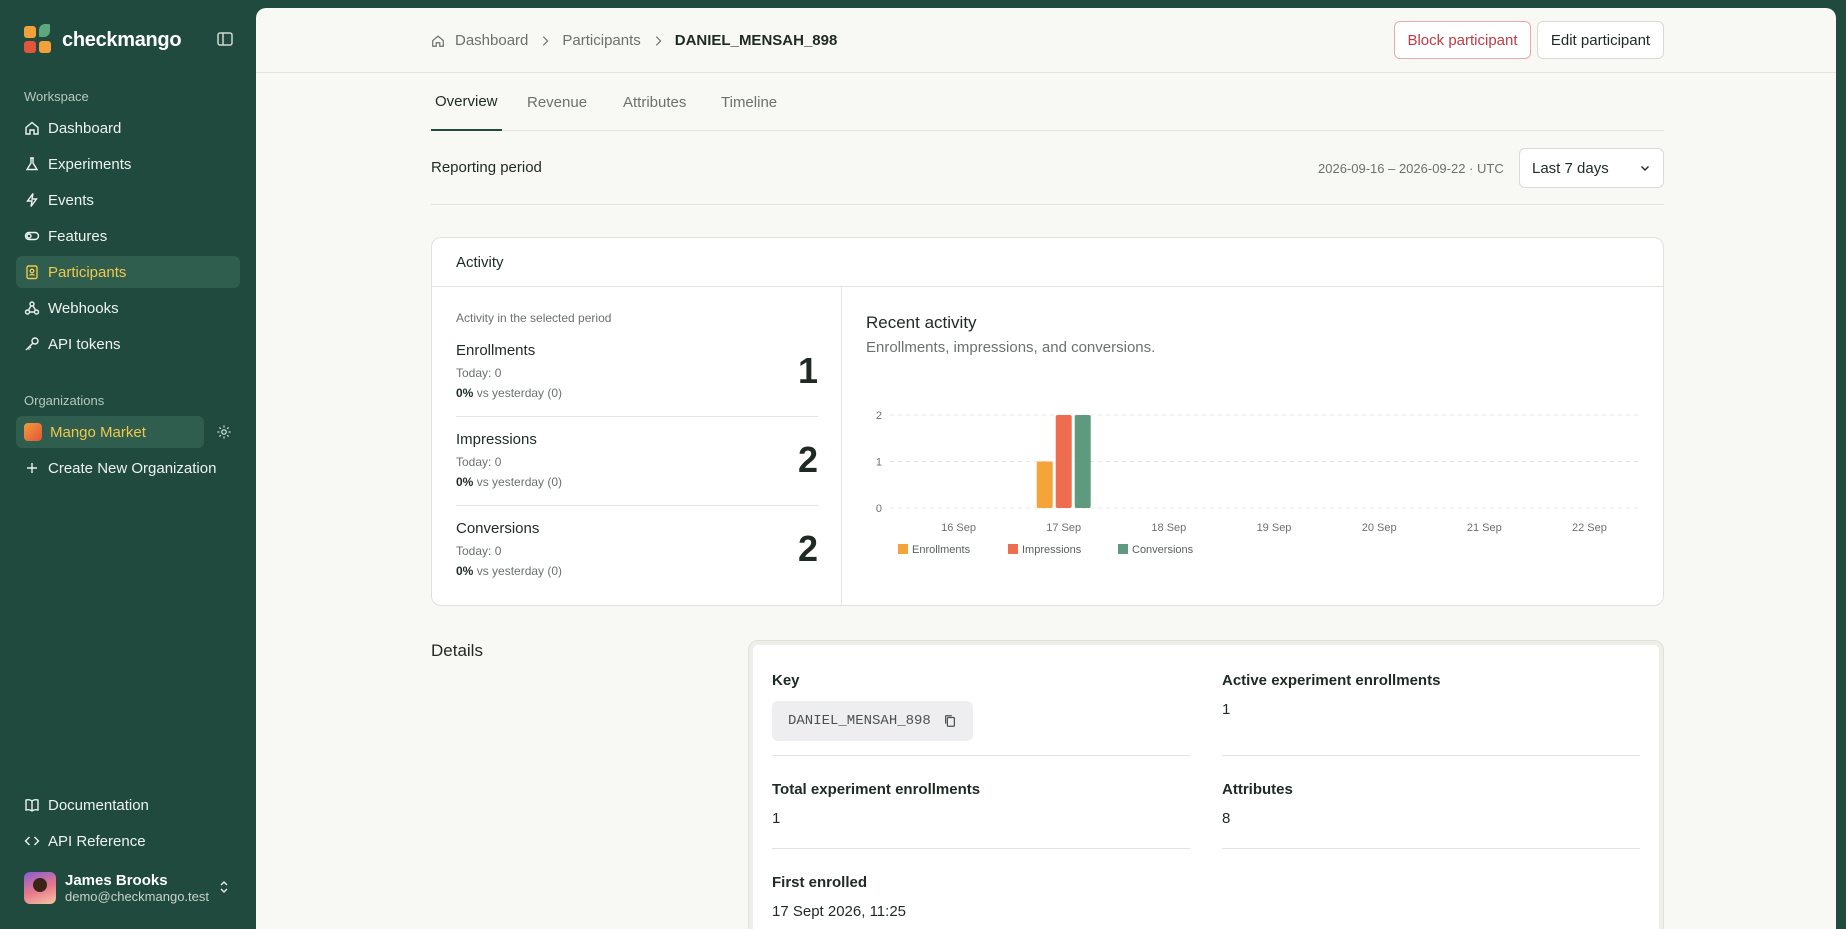 The height and width of the screenshot is (929, 1846). I want to click on x-tick-label: 18 Sep, so click(1168, 528).